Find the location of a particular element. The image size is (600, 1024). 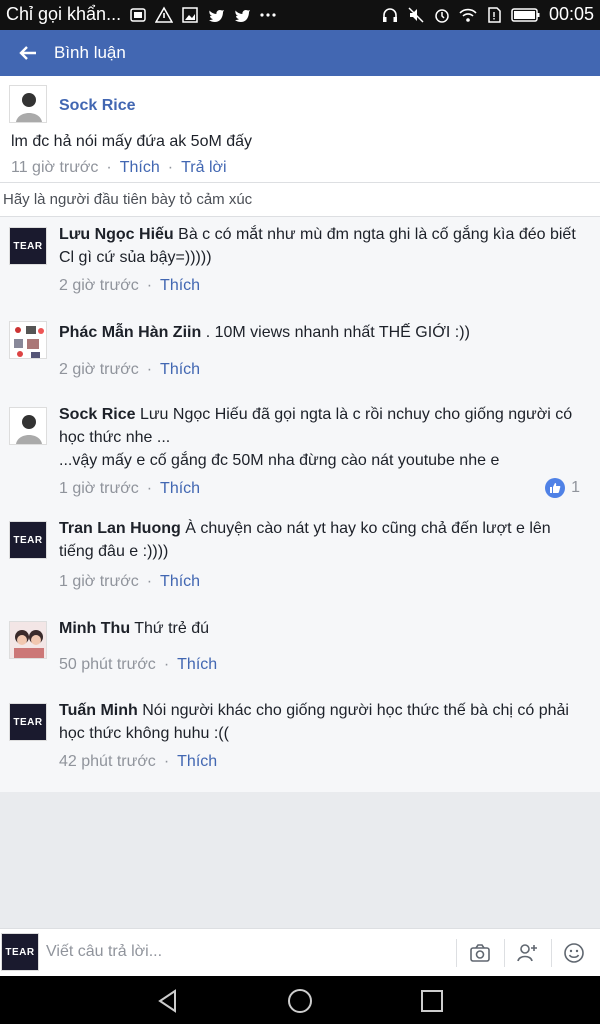

image-icon is located at coordinates (190, 14).